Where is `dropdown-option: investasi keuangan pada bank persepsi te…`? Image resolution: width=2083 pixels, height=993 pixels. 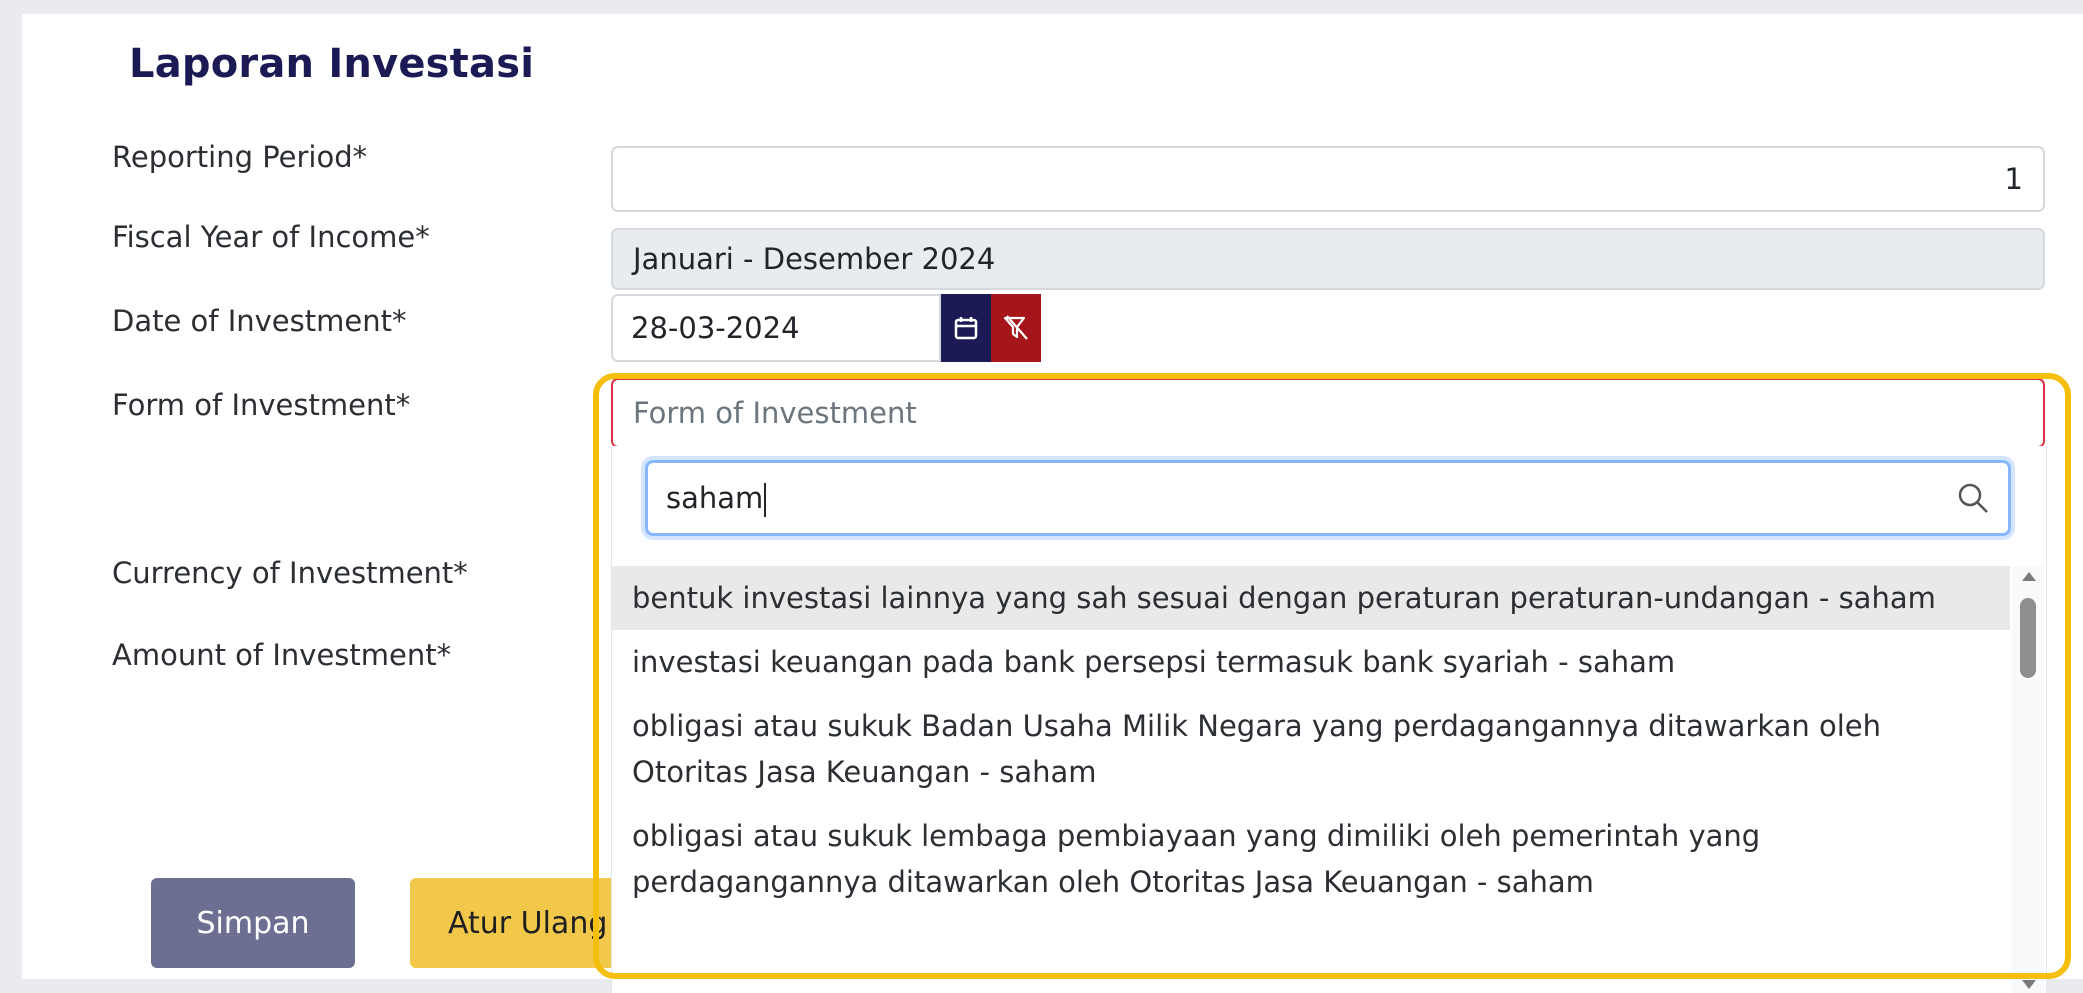 dropdown-option: investasi keuangan pada bank persepsi te… is located at coordinates (1311, 662).